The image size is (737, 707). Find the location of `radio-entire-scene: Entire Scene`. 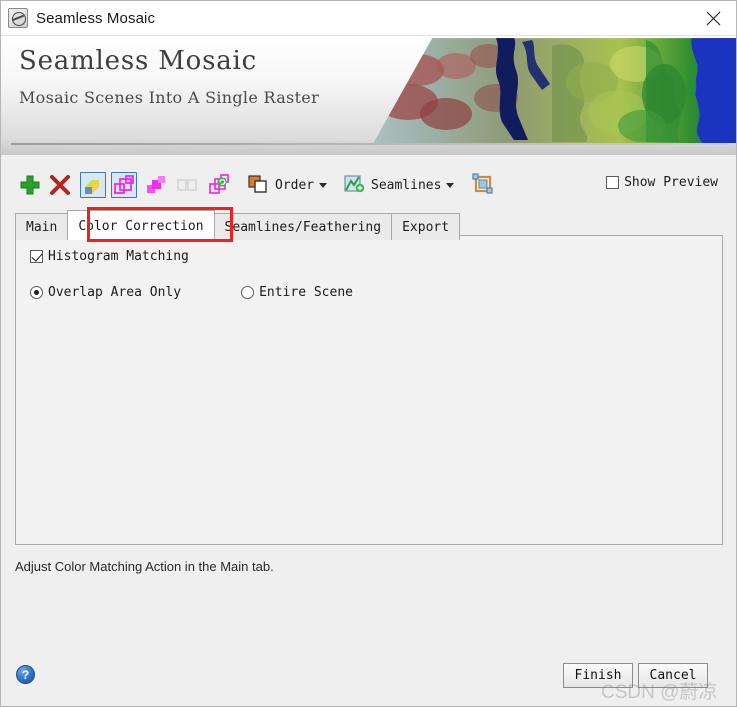

radio-entire-scene: Entire Scene is located at coordinates (297, 292).